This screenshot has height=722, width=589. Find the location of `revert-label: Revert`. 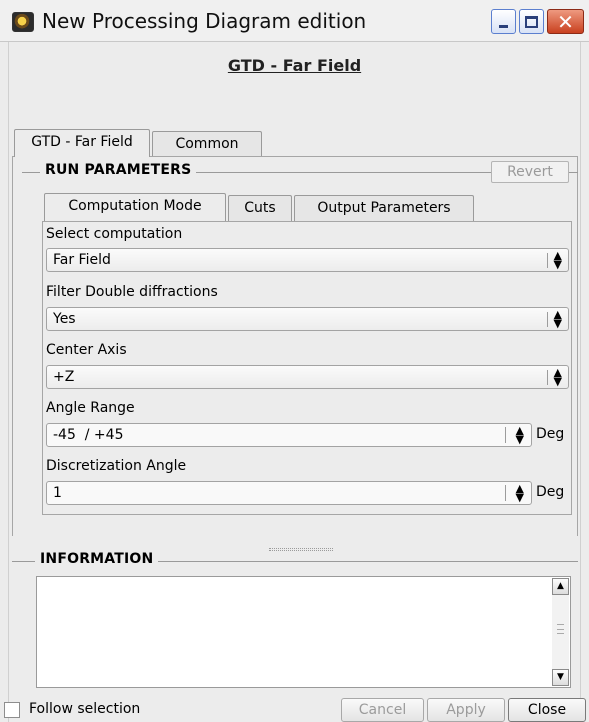

revert-label: Revert is located at coordinates (530, 172).